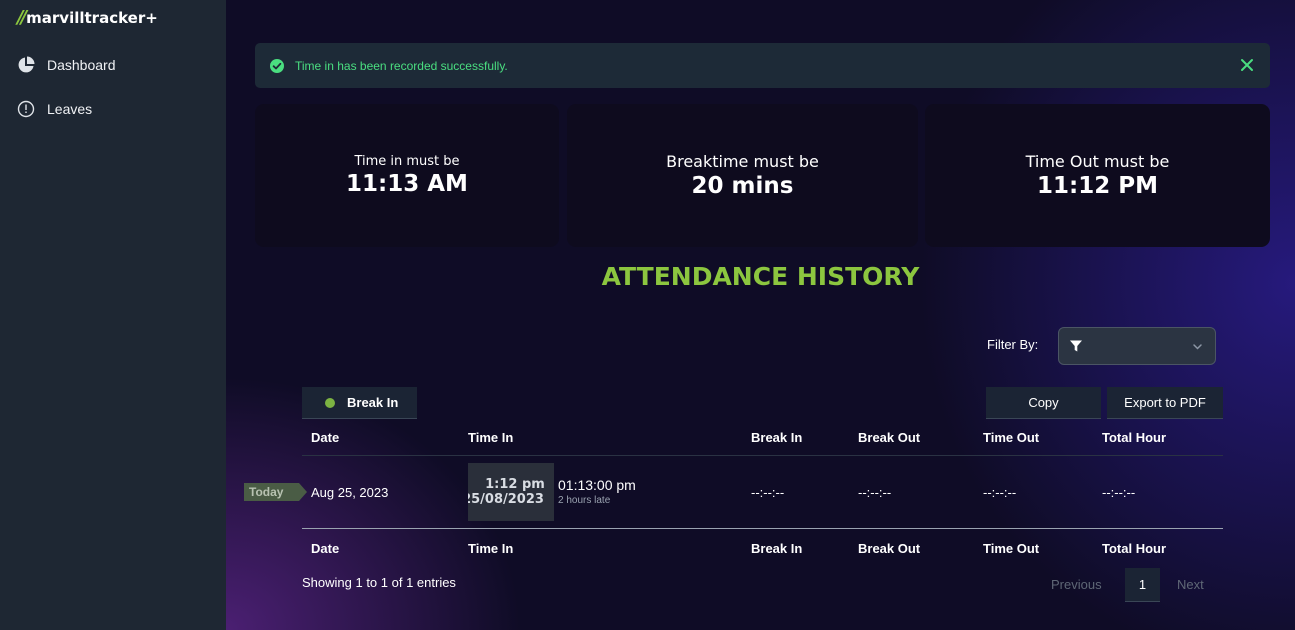  What do you see at coordinates (275, 492) in the screenshot?
I see `today-tag: Today` at bounding box center [275, 492].